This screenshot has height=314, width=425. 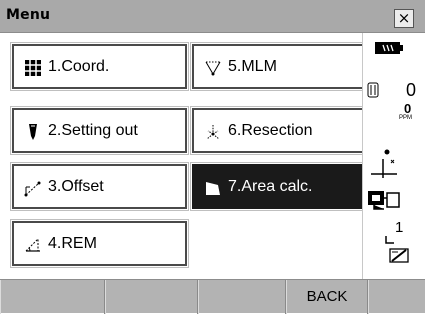 I want to click on title-bar: Menu ×, so click(x=212, y=16).